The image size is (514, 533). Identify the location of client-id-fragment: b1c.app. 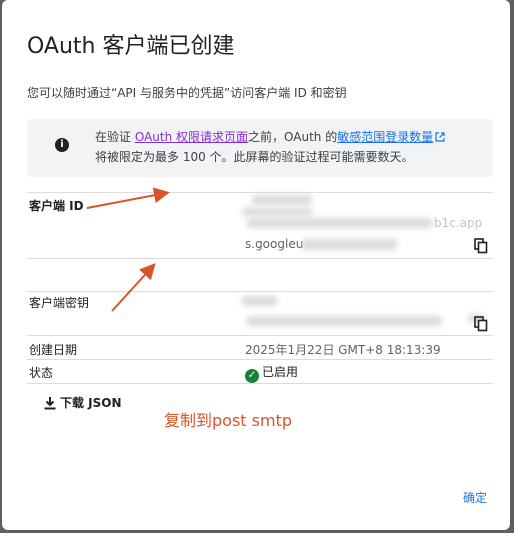
(458, 223).